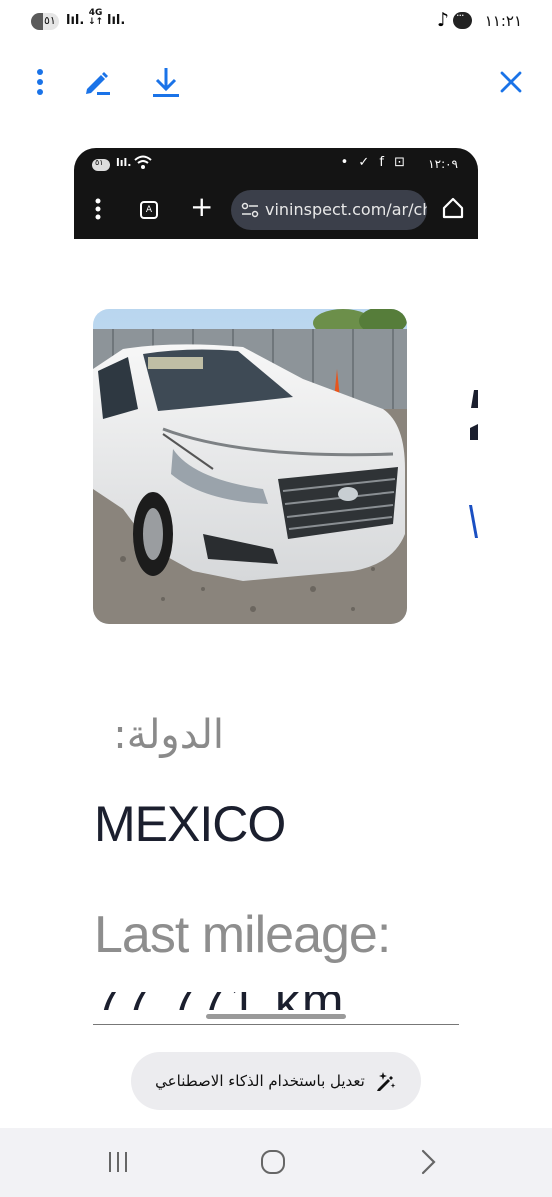 This screenshot has width=552, height=1197. What do you see at coordinates (75, 20) in the screenshot?
I see `signal-icon: lıl.` at bounding box center [75, 20].